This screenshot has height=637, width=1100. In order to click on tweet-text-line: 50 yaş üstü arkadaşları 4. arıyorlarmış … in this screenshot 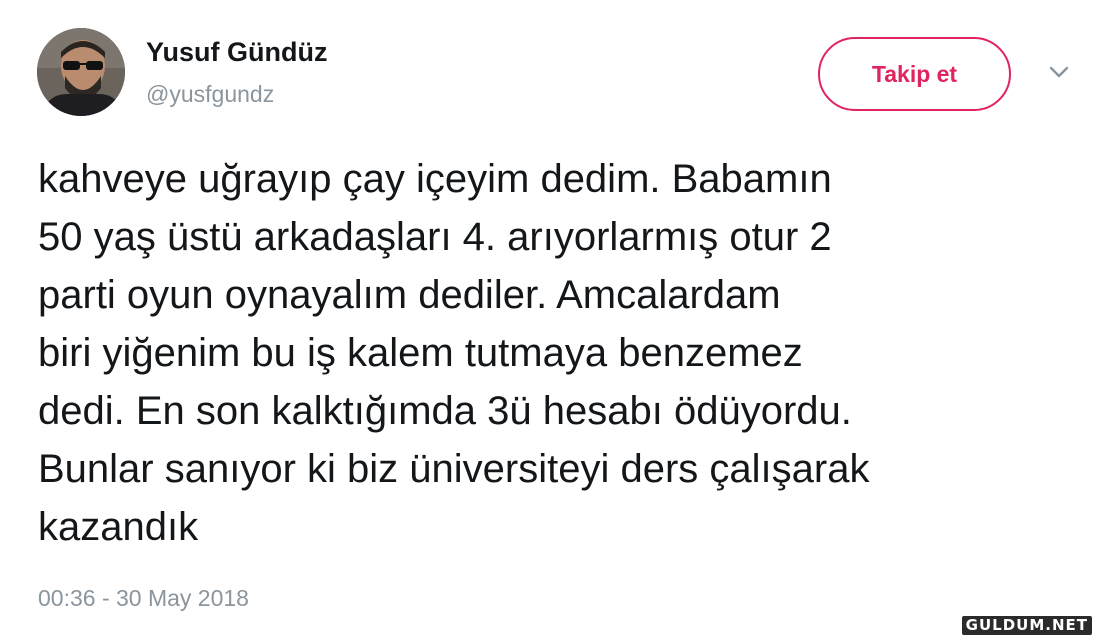, I will do `click(435, 237)`.